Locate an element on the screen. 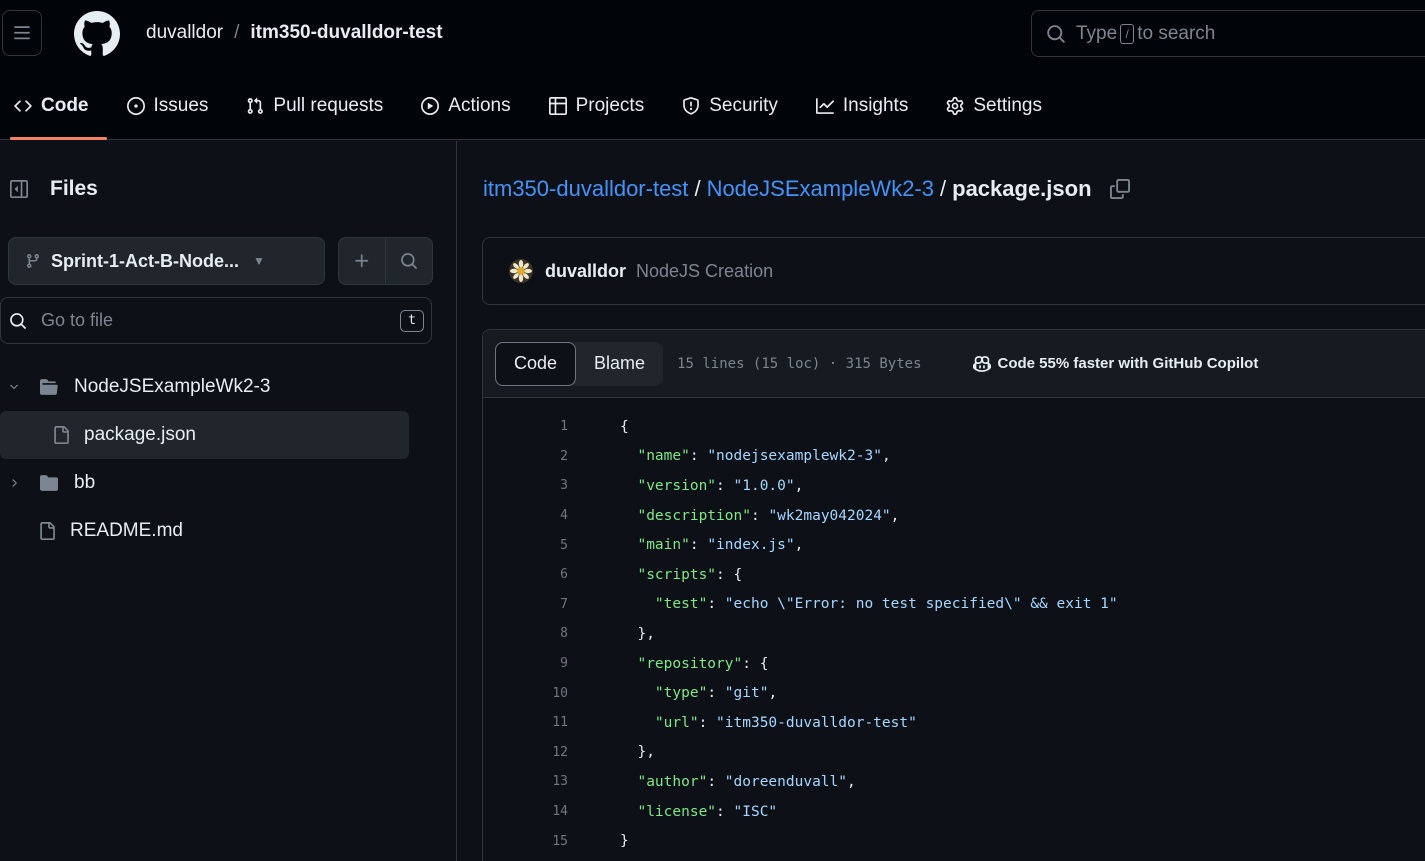  chevron-down-icon is located at coordinates (15, 387).